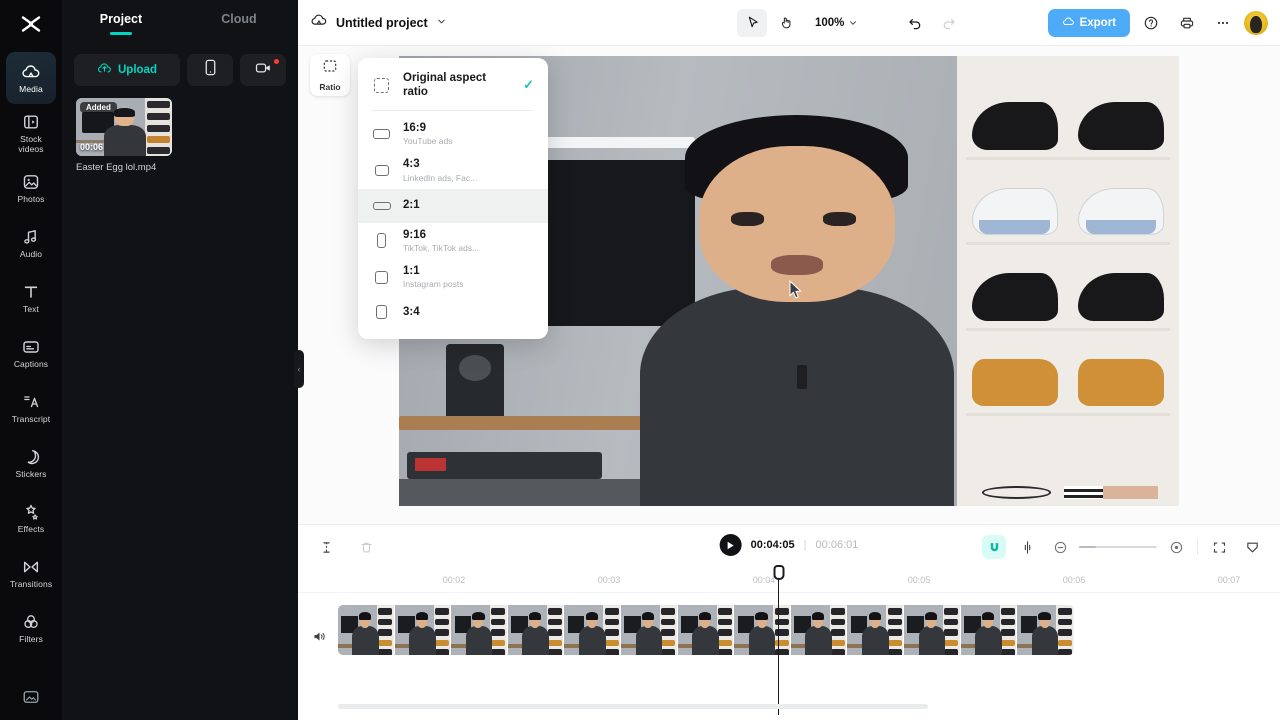 This screenshot has height=720, width=1280. Describe the element at coordinates (124, 127) in the screenshot. I see `media-thumbnail: Added 00:06` at that location.